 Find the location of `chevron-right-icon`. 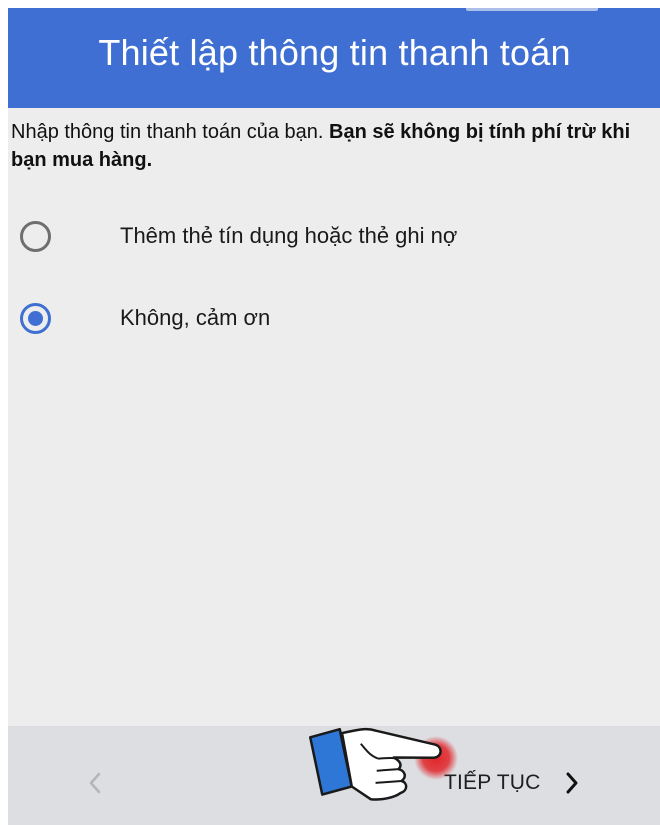

chevron-right-icon is located at coordinates (572, 783).